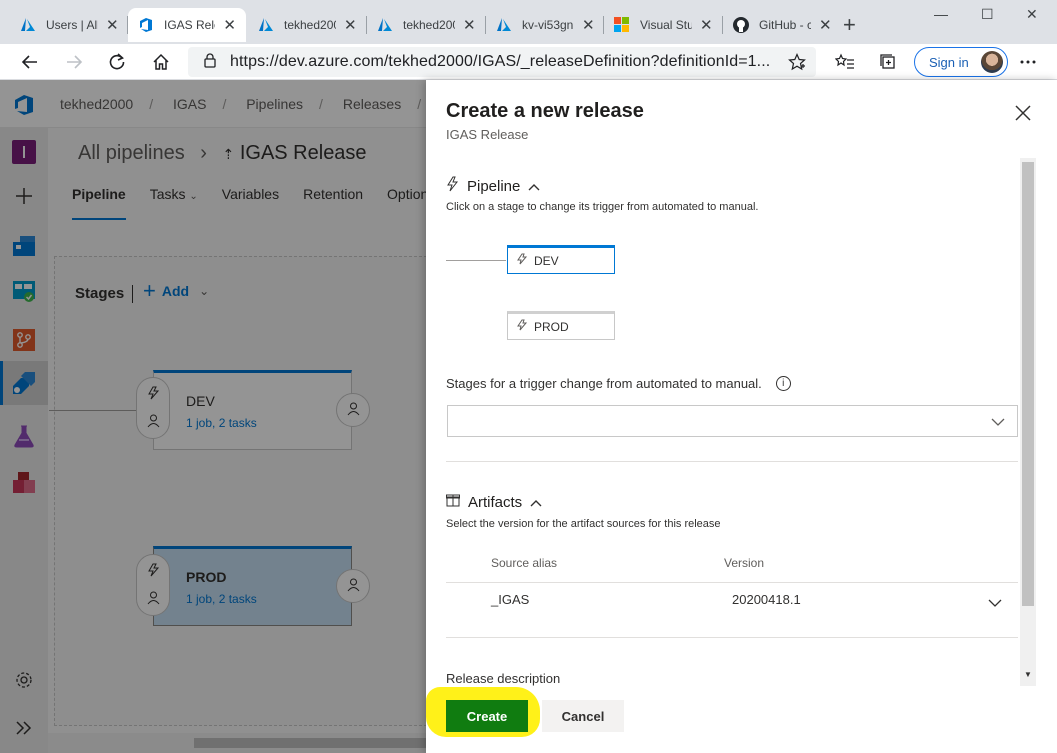  What do you see at coordinates (476, 260) in the screenshot?
I see `stage-connector-line` at bounding box center [476, 260].